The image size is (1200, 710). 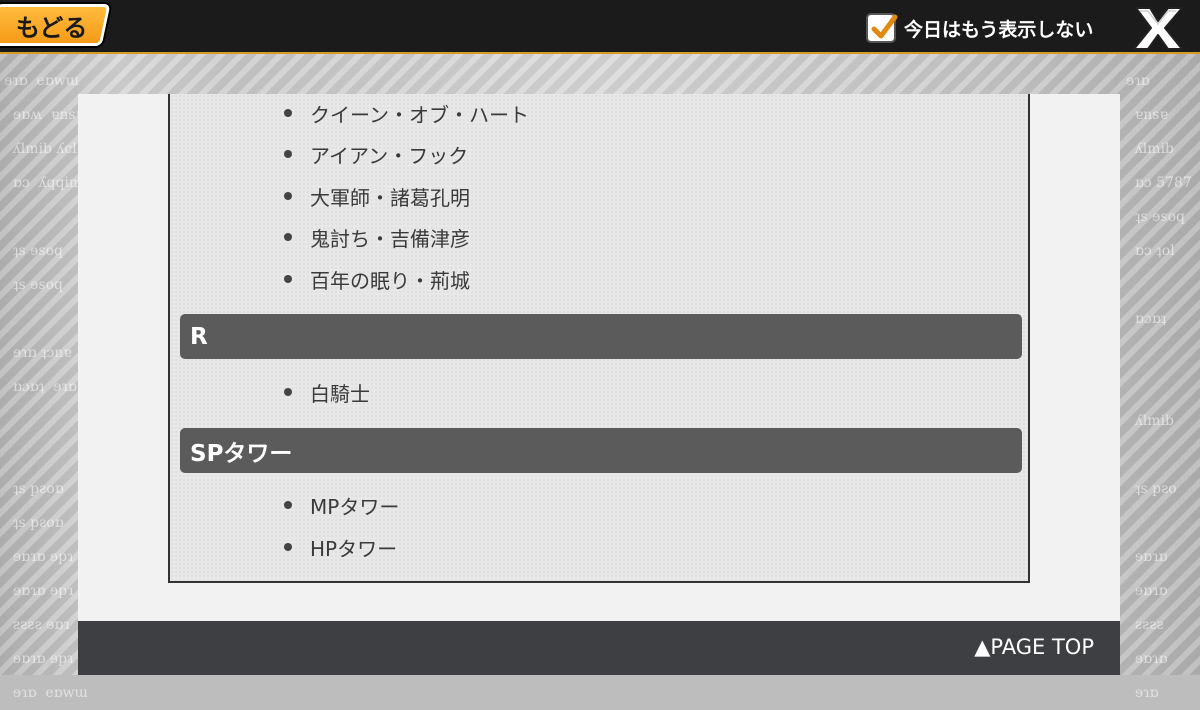 I want to click on list-item-label: 大軍師・諸葛孔明, so click(x=390, y=197).